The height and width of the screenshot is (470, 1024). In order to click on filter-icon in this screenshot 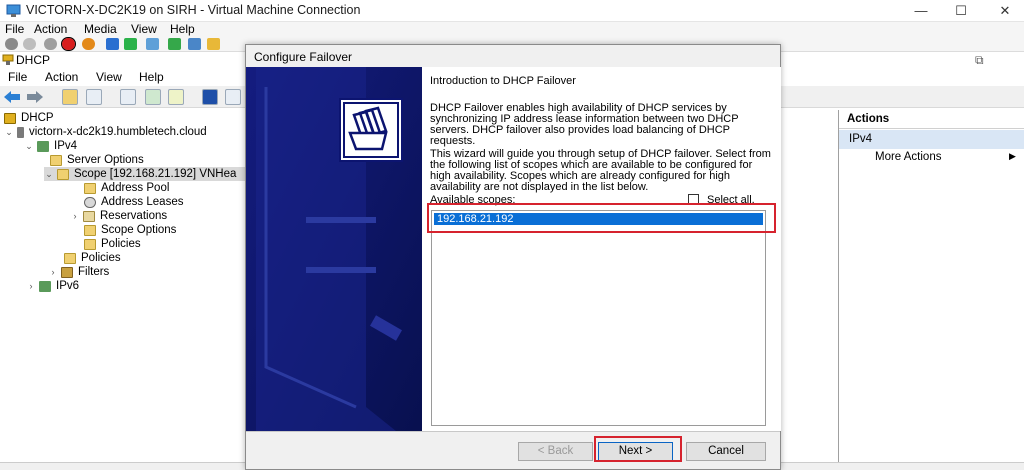, I will do `click(67, 272)`.